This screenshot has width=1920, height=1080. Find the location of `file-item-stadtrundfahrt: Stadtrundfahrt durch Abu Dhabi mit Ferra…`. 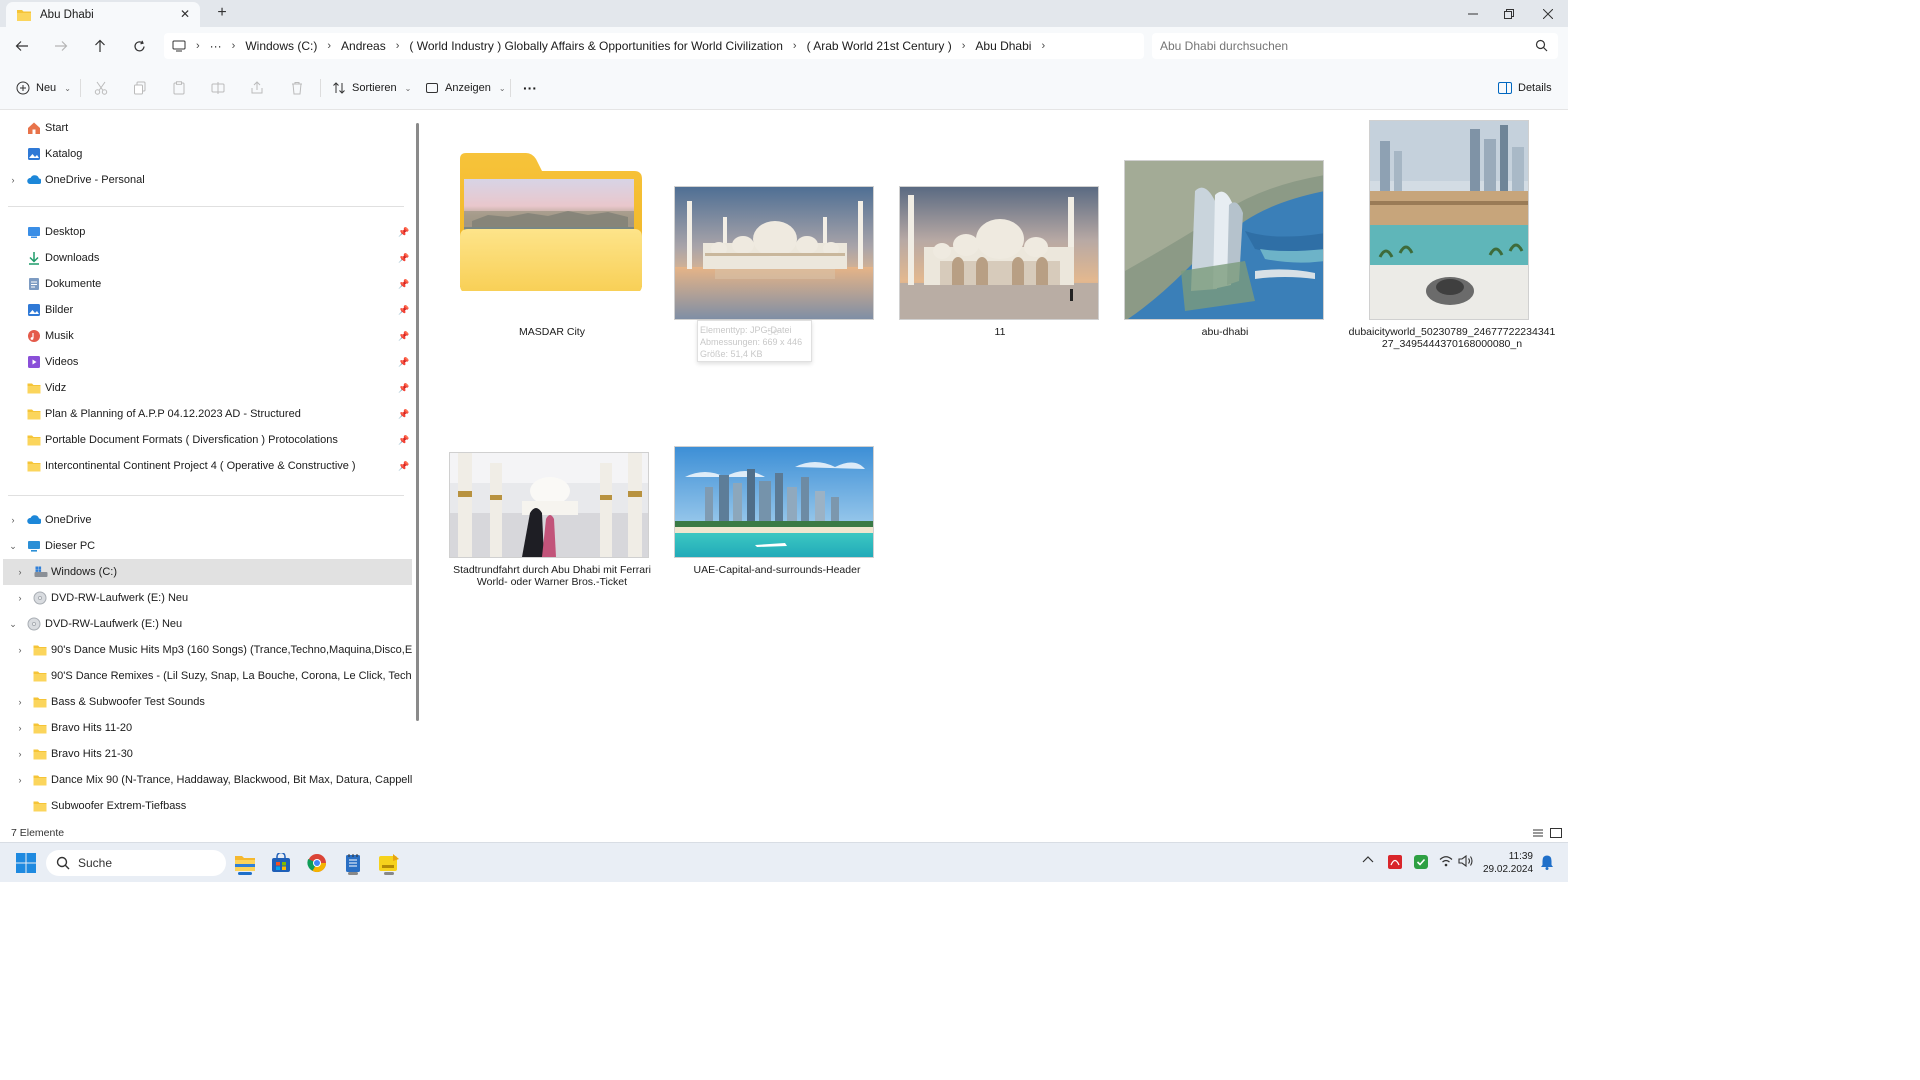

file-item-stadtrundfahrt: Stadtrundfahrt durch Abu Dhabi mit Ferra… is located at coordinates (552, 526).